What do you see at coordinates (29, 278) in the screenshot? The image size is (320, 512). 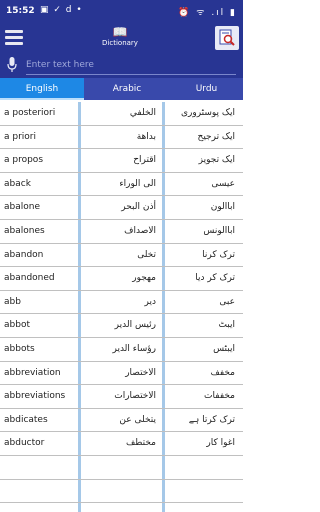 I see `english-word: abandoned` at bounding box center [29, 278].